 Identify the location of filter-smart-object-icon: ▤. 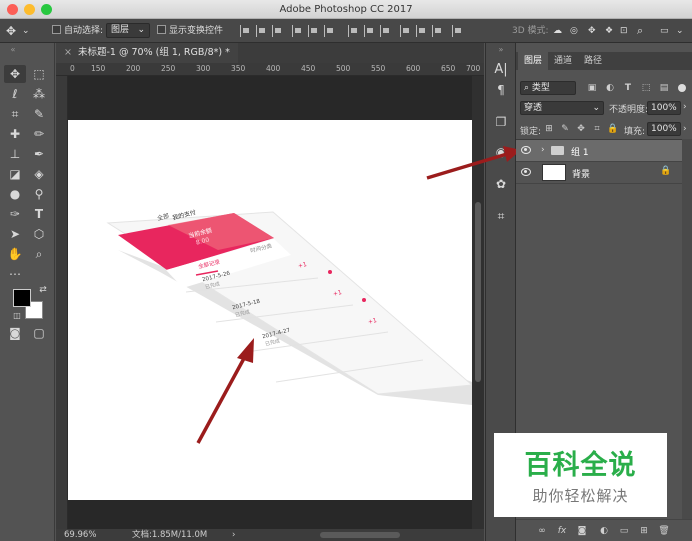
(664, 88).